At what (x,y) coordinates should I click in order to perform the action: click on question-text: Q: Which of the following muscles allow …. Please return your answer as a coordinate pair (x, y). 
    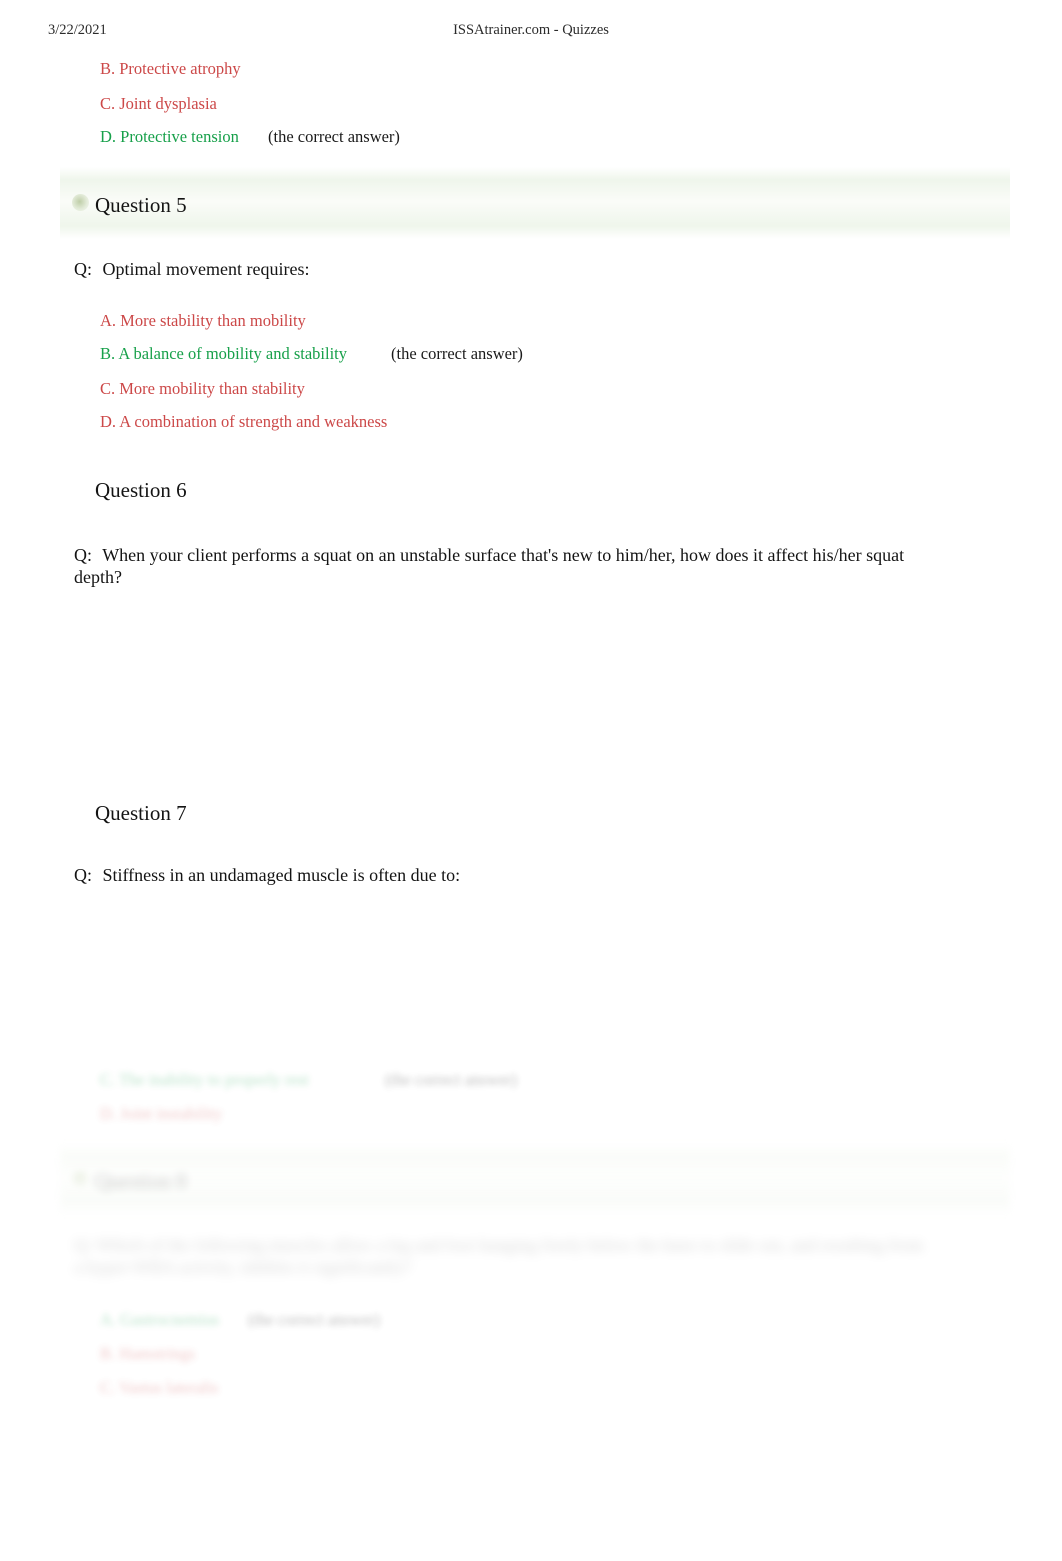
    Looking at the image, I should click on (499, 1256).